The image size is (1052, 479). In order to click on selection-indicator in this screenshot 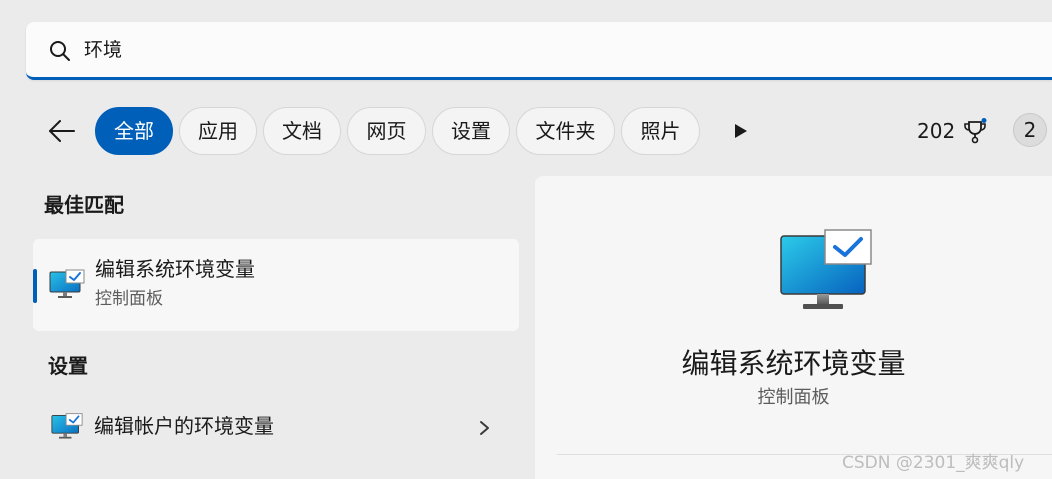, I will do `click(35, 286)`.